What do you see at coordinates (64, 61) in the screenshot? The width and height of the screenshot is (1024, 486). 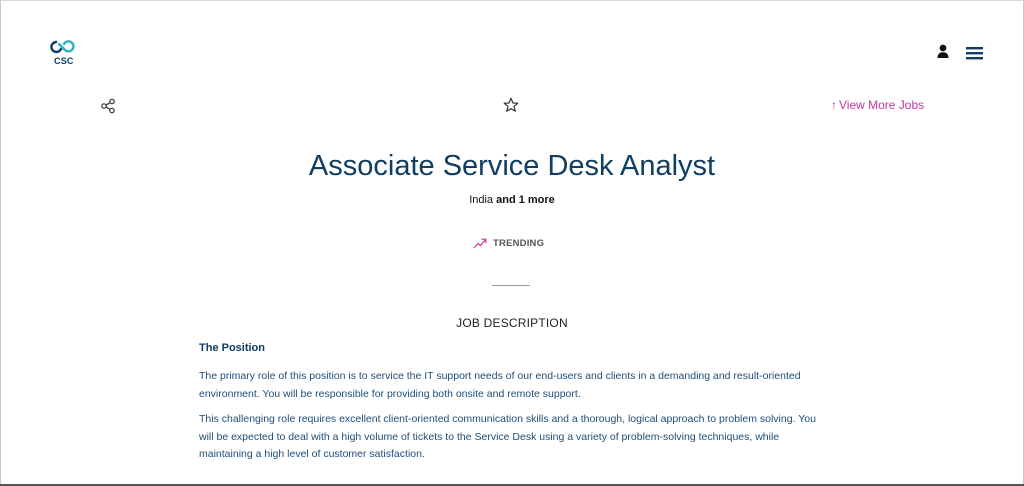 I see `logo-text: CSC` at bounding box center [64, 61].